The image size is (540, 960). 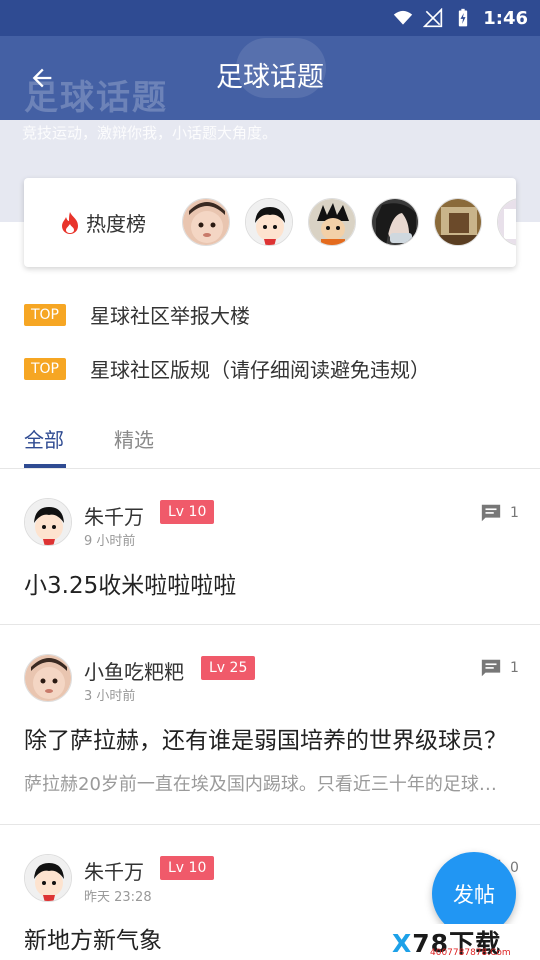 What do you see at coordinates (269, 783) in the screenshot?
I see `post-excerpt: 萨拉赫20岁前一直在埃及国内踢球。只看近三十年的足球史，还有谁？` at bounding box center [269, 783].